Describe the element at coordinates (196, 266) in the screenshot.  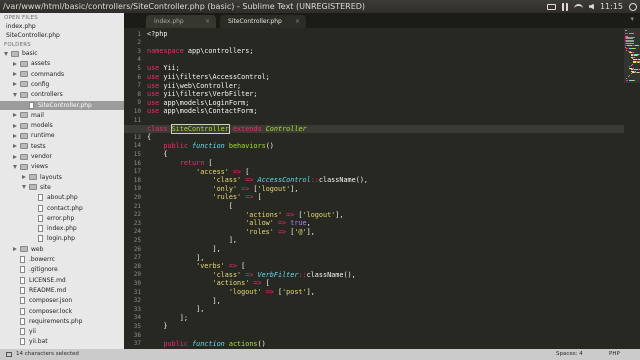
I see `code-line: 'verbs' => [` at that location.